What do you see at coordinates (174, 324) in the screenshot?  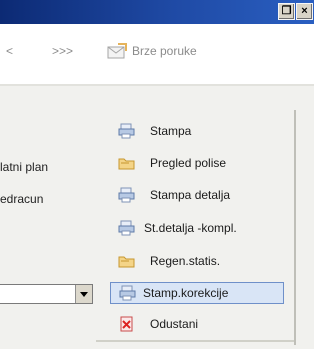 I see `menu-item-label: Odustani` at bounding box center [174, 324].